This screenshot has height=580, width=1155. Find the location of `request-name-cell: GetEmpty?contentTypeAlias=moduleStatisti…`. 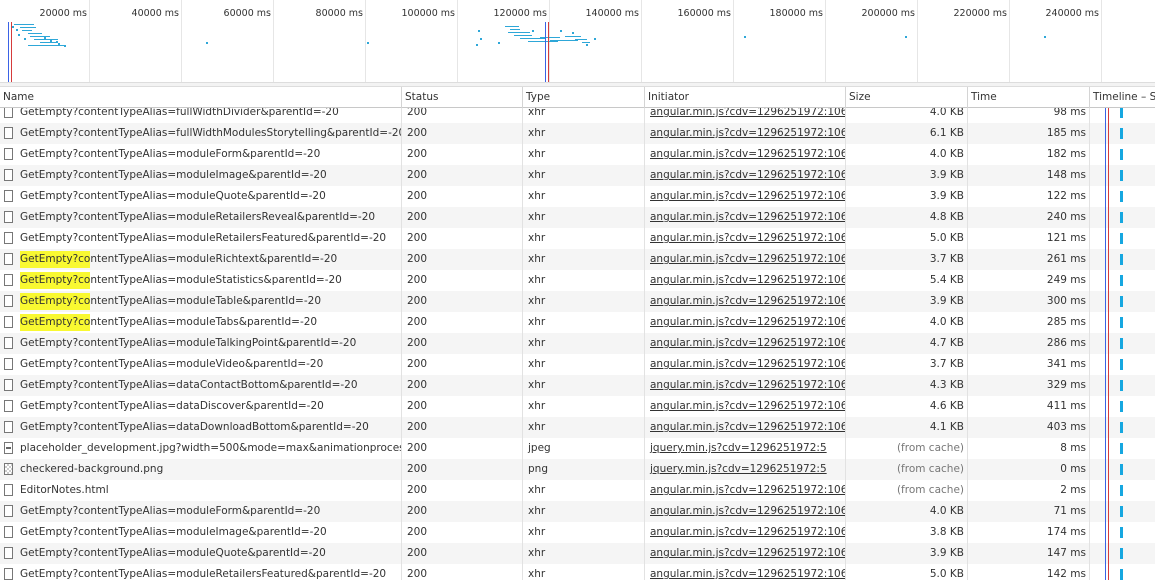

request-name-cell: GetEmpty?contentTypeAlias=moduleStatisti… is located at coordinates (201, 280).